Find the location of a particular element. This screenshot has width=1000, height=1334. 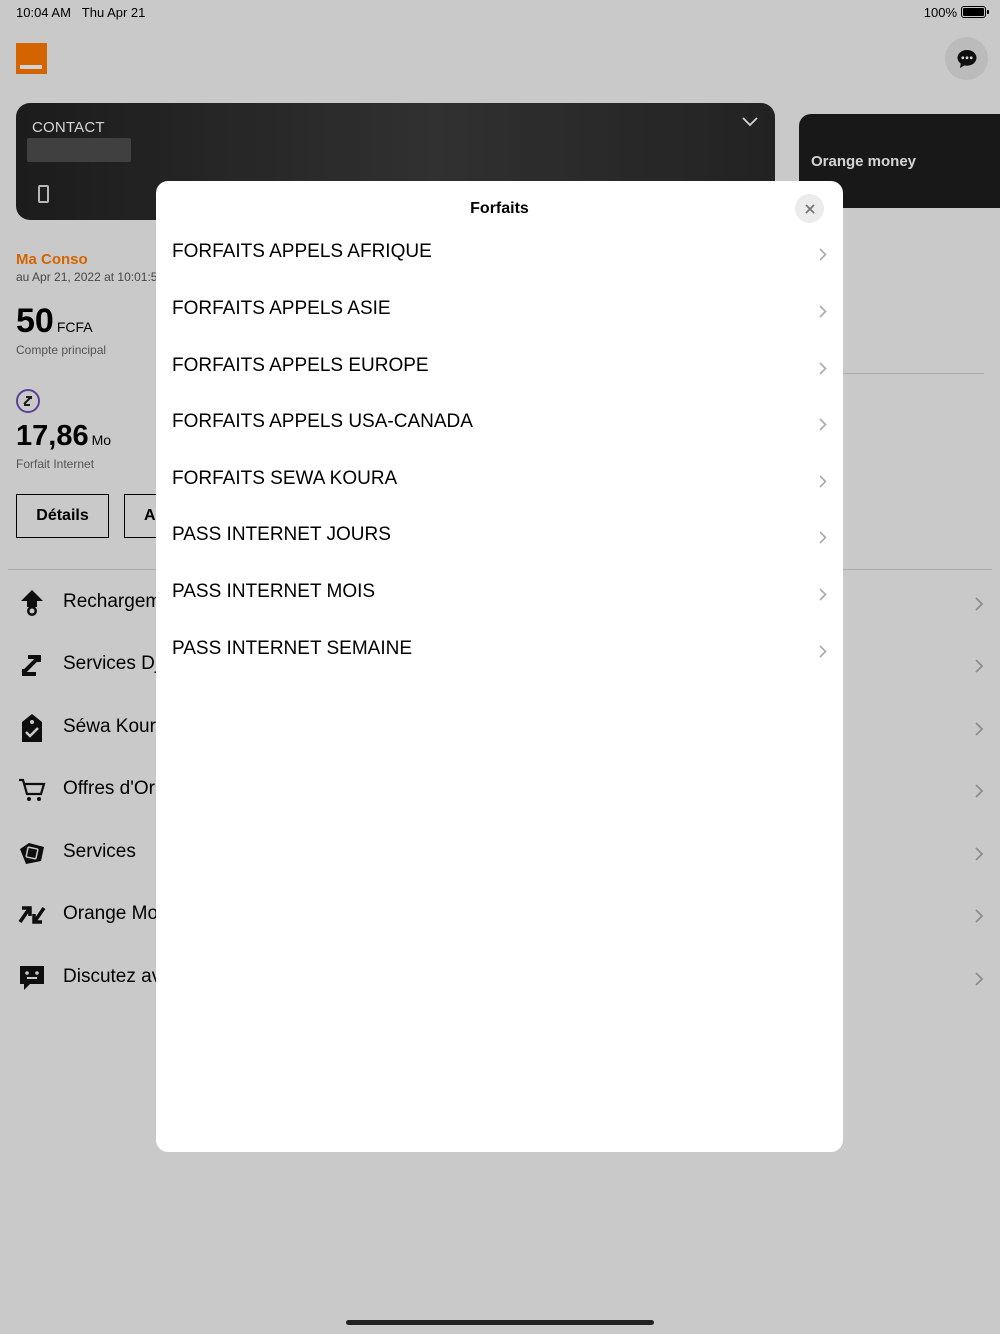

forfait-item-internet-jours: PASS INTERNET JOURS is located at coordinates (499, 538).